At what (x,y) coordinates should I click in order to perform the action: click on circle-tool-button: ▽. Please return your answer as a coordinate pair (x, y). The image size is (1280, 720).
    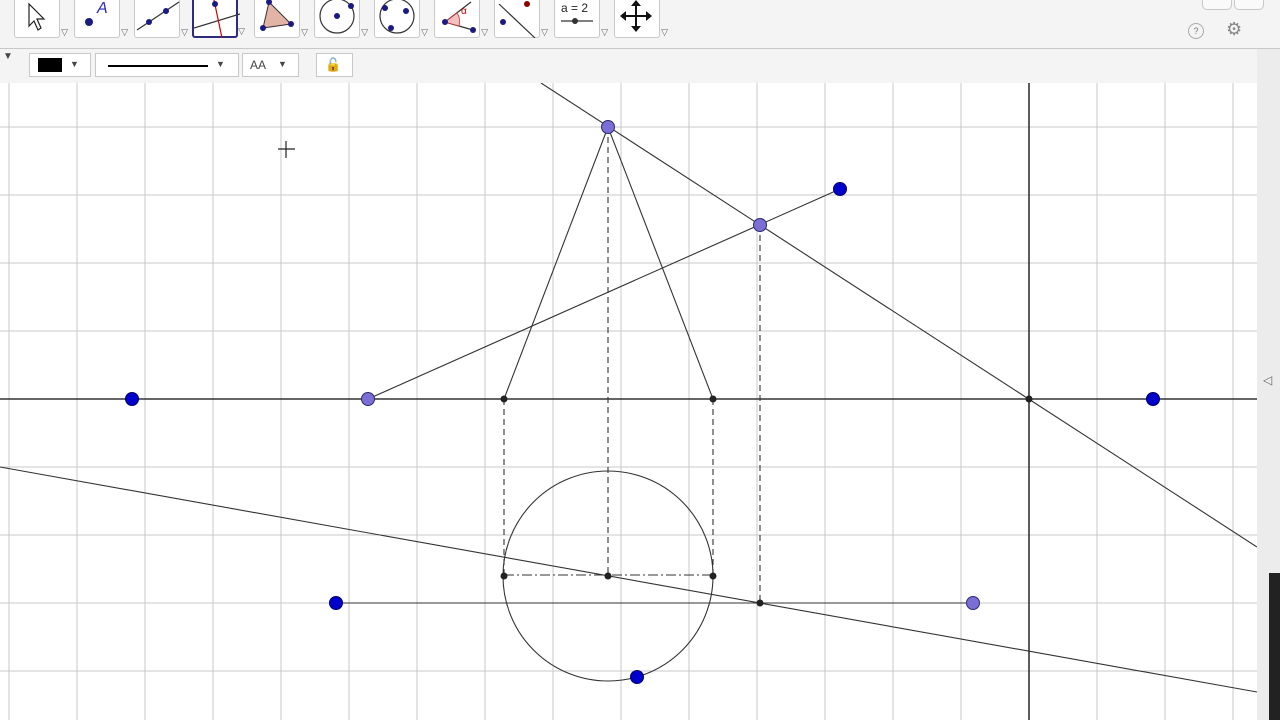
    Looking at the image, I should click on (341, 19).